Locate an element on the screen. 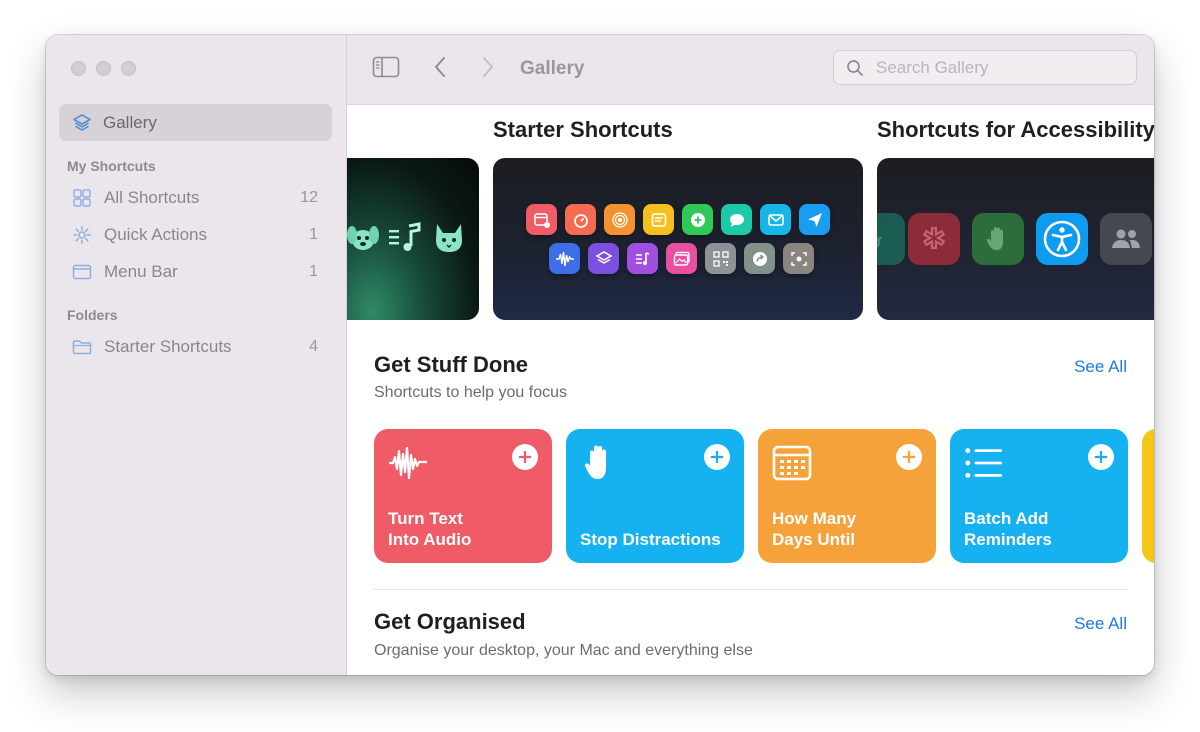 This screenshot has width=1200, height=732. calendar-icon is located at coordinates (792, 463).